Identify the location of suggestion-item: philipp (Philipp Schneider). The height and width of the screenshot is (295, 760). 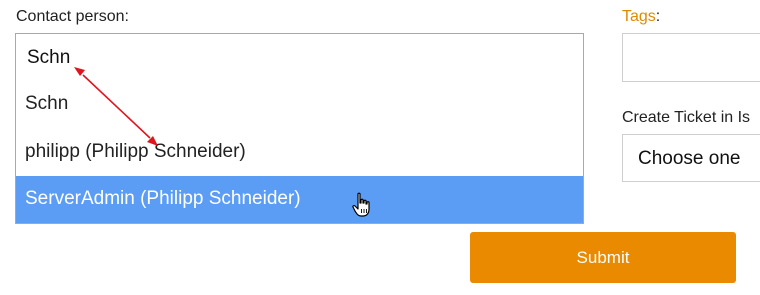
(299, 151).